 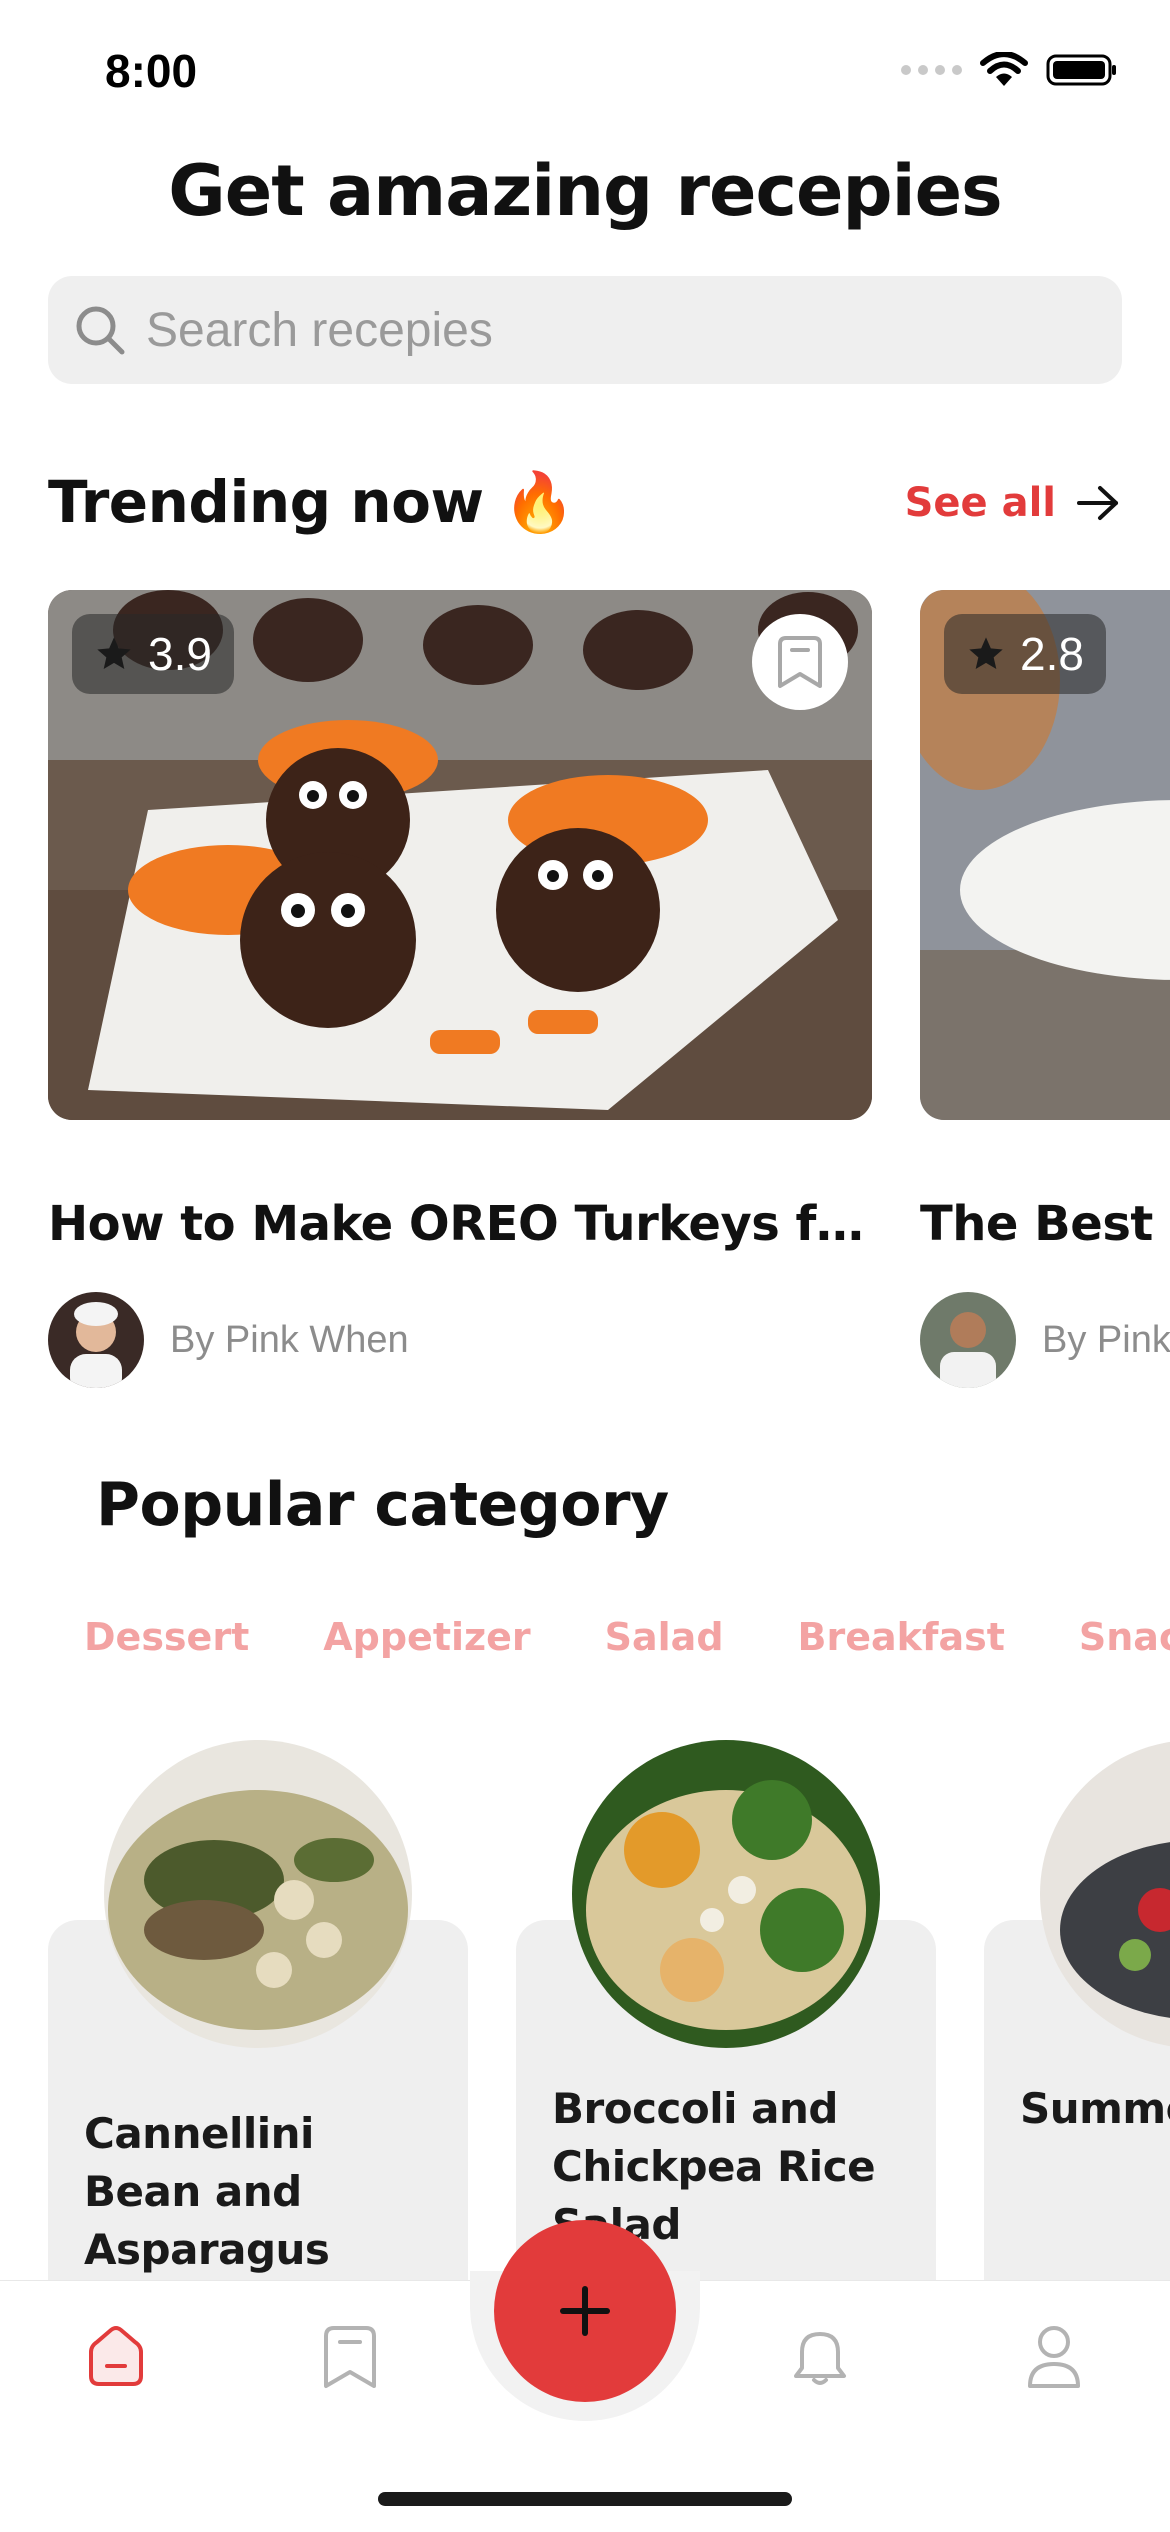 I want to click on rating-value: 3.9, so click(x=180, y=654).